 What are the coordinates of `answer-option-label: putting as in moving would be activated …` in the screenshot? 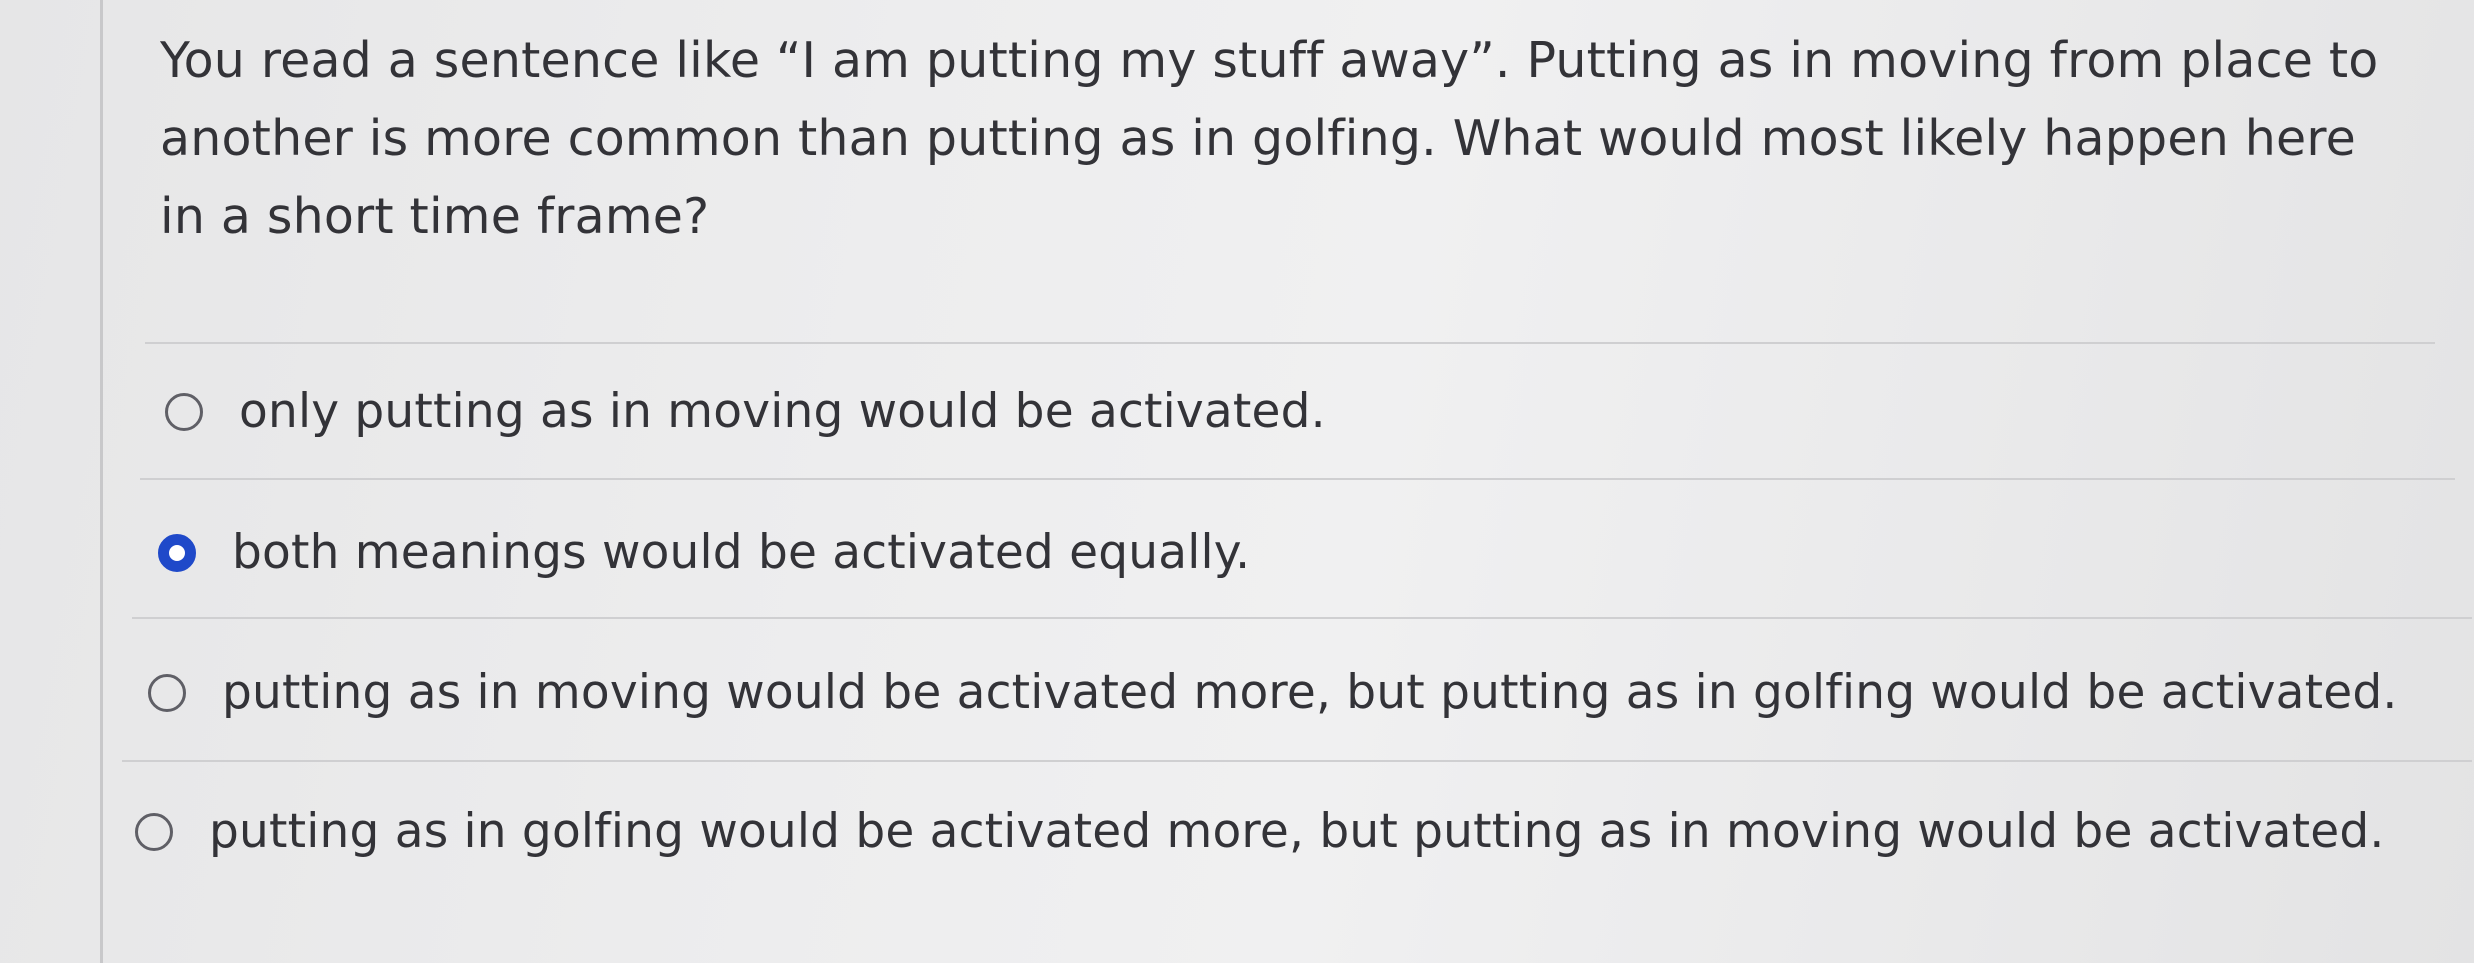 It's located at (1310, 692).